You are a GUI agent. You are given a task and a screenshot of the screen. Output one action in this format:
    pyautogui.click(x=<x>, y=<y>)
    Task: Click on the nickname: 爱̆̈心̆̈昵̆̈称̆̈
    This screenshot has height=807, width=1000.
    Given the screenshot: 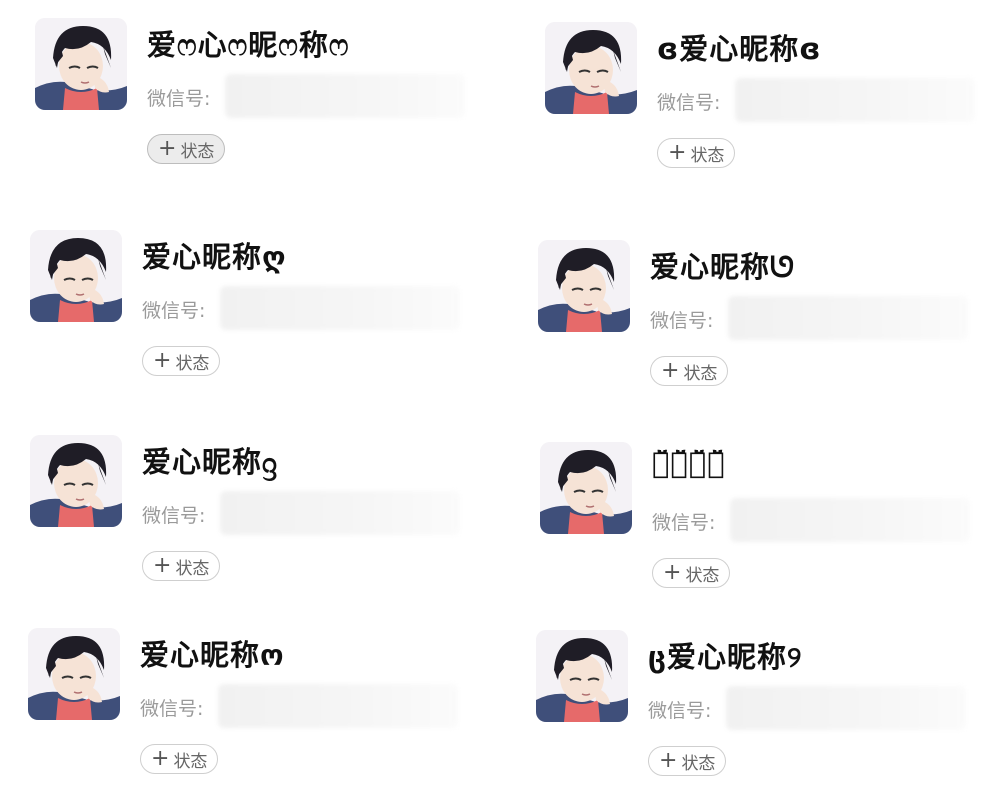 What is the action you would take?
    pyautogui.click(x=689, y=463)
    